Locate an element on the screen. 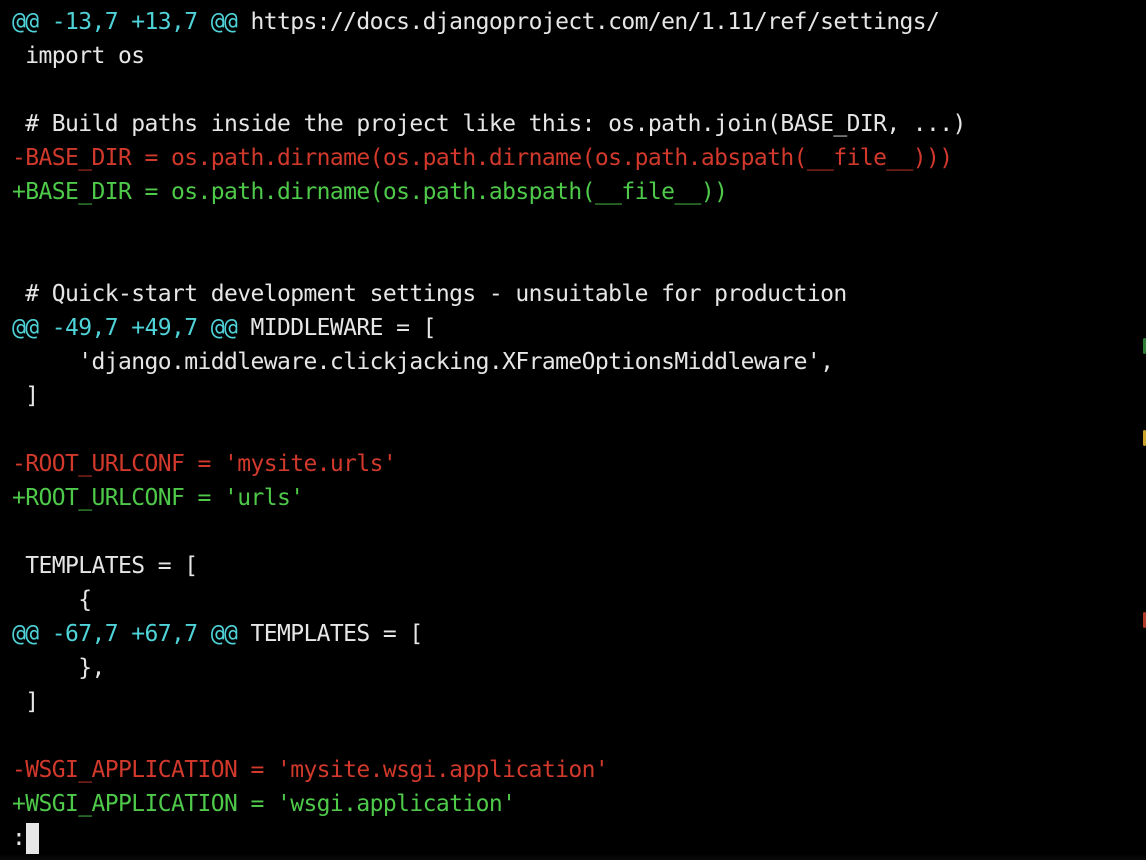 The height and width of the screenshot is (860, 1146). hunk-header: @@ -49,7 +49,7 @@ MIDDLEWARE = [ is located at coordinates (573, 328).